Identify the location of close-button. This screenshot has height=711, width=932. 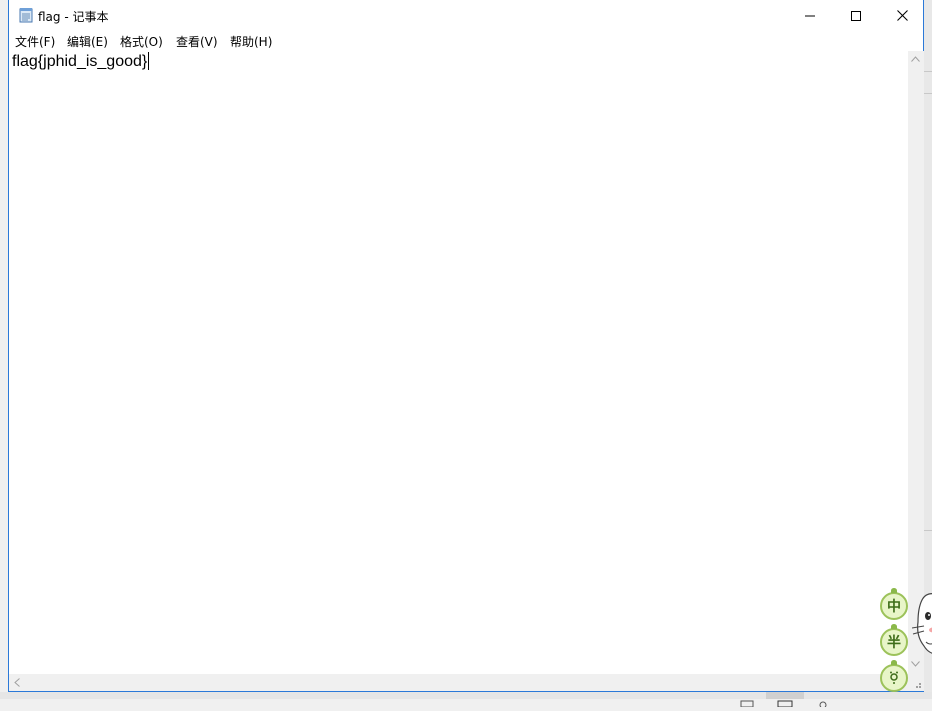
(902, 15).